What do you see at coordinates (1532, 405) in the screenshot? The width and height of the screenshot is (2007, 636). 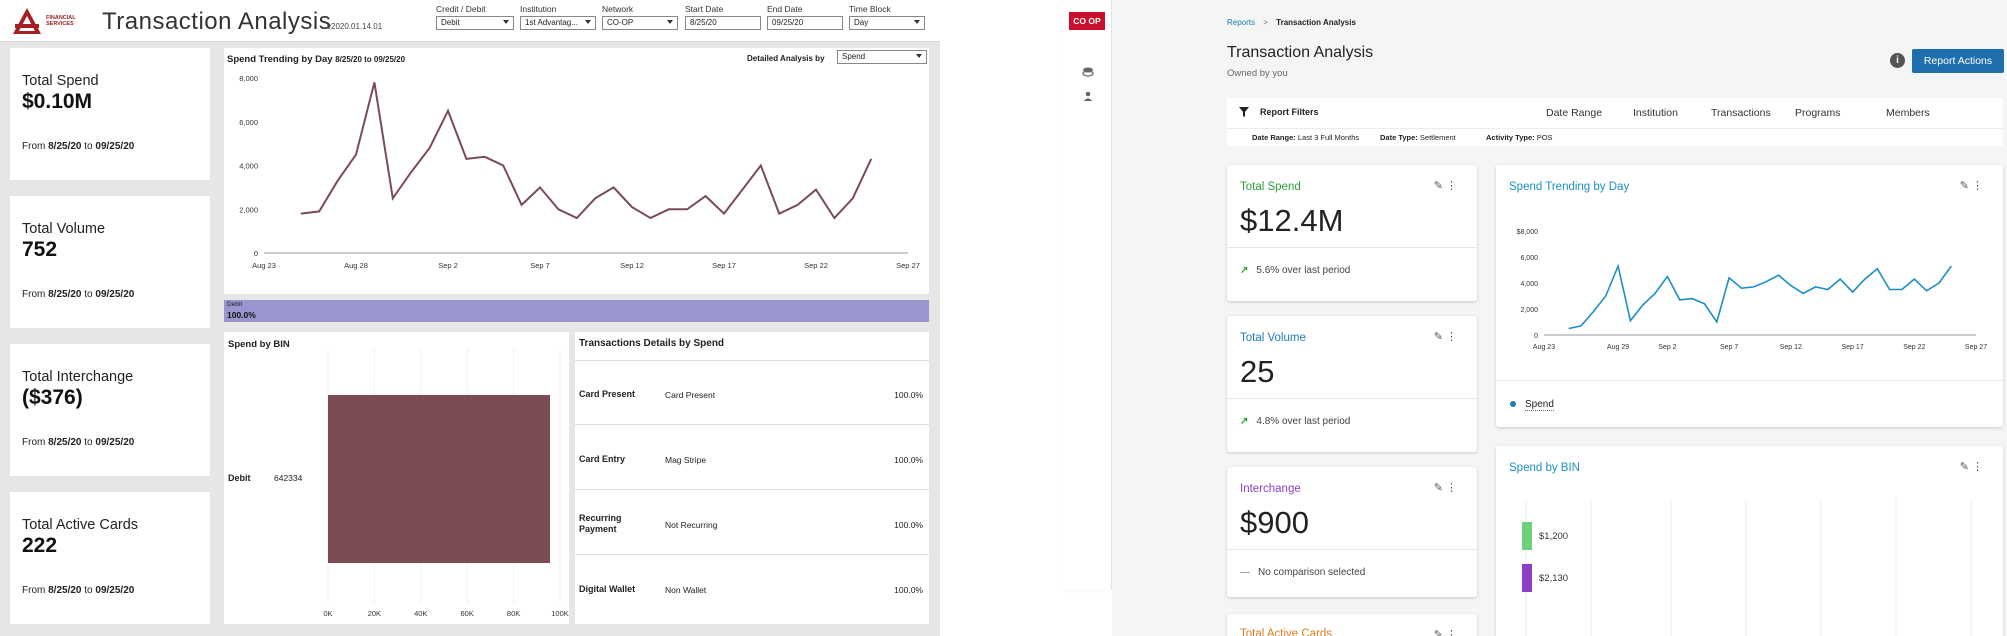 I see `chart-legend: Spend` at bounding box center [1532, 405].